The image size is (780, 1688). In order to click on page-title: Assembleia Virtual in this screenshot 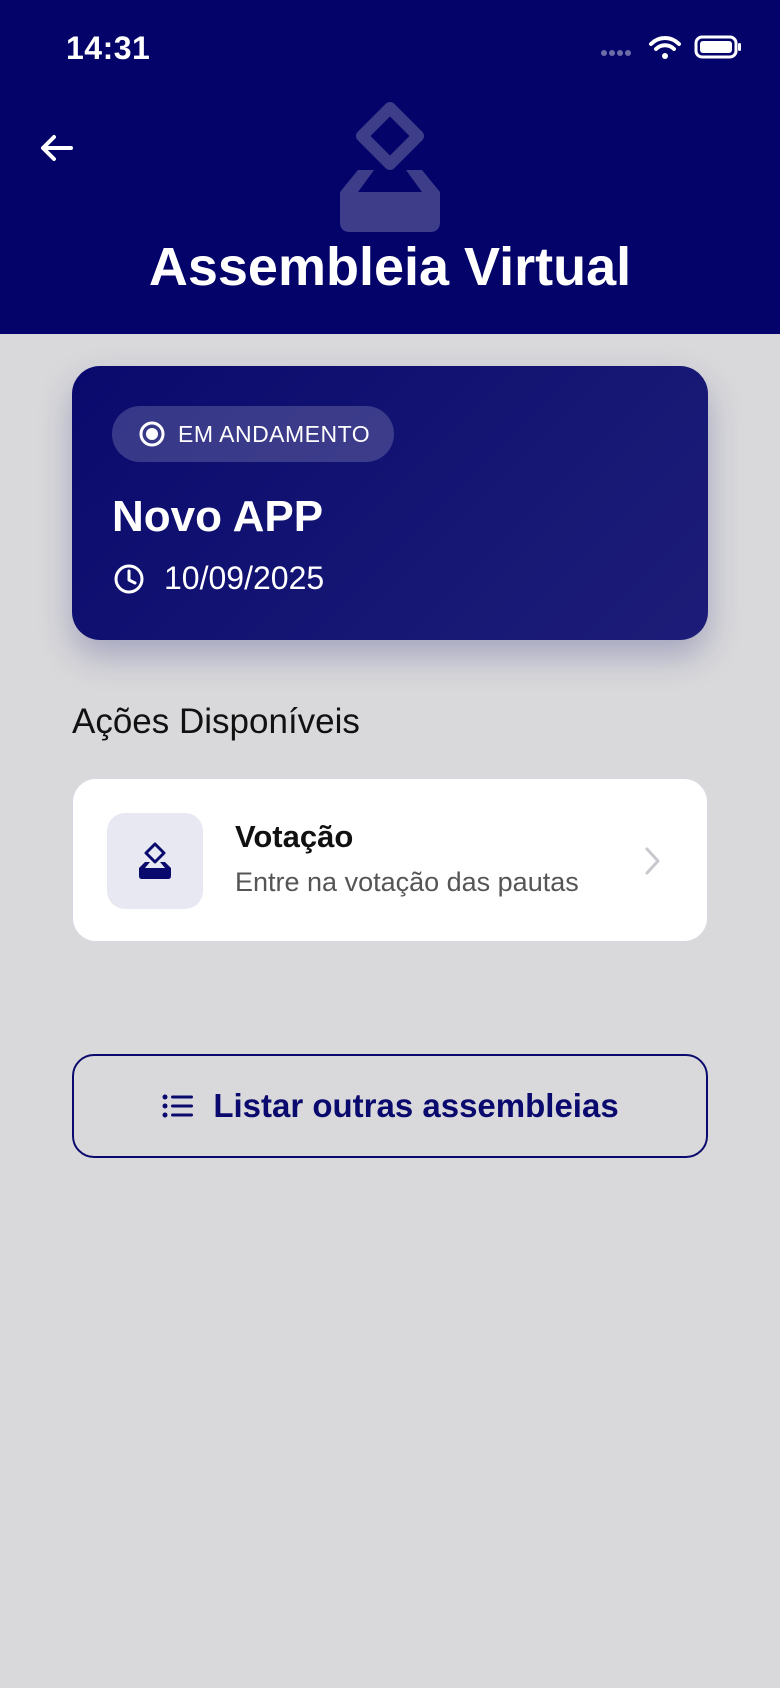, I will do `click(390, 267)`.